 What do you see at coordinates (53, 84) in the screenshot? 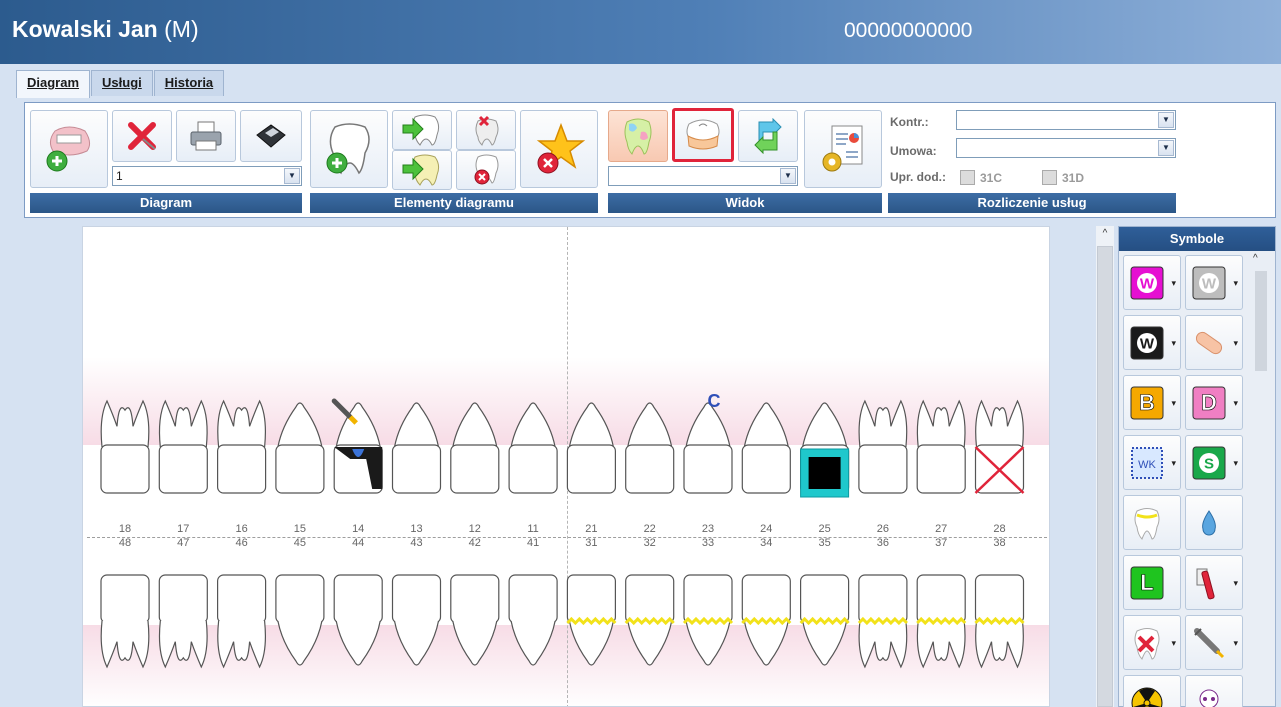
I see `tab-diagram: Diagram` at bounding box center [53, 84].